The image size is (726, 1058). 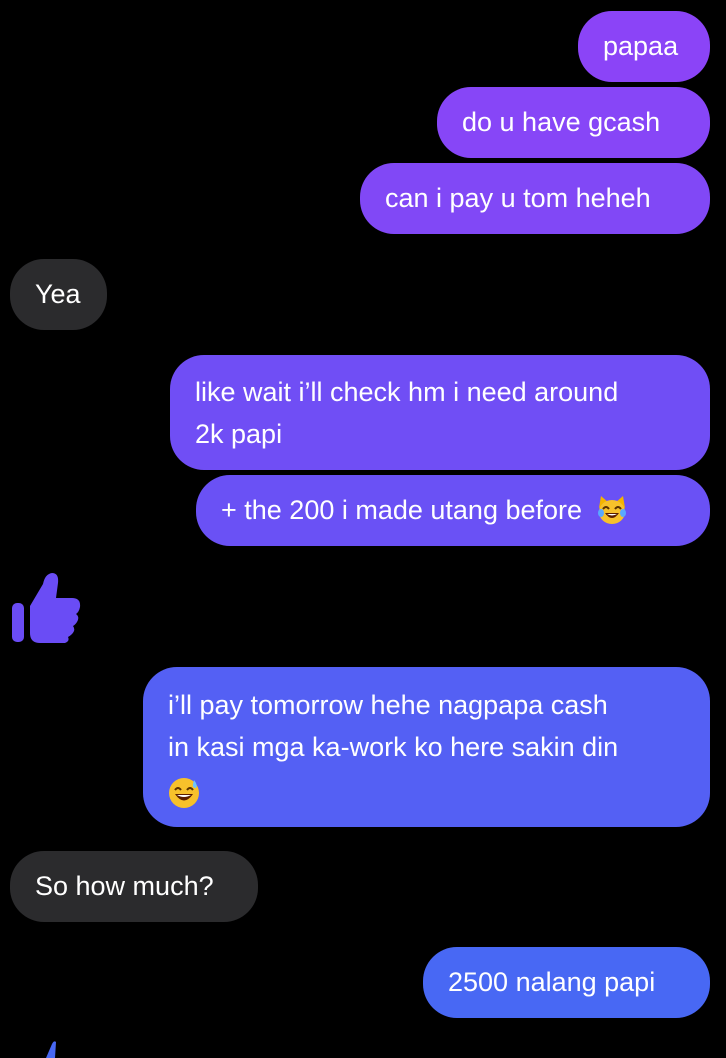 I want to click on message-bubble-outgoing: + the 200 i made utang before, so click(x=453, y=510).